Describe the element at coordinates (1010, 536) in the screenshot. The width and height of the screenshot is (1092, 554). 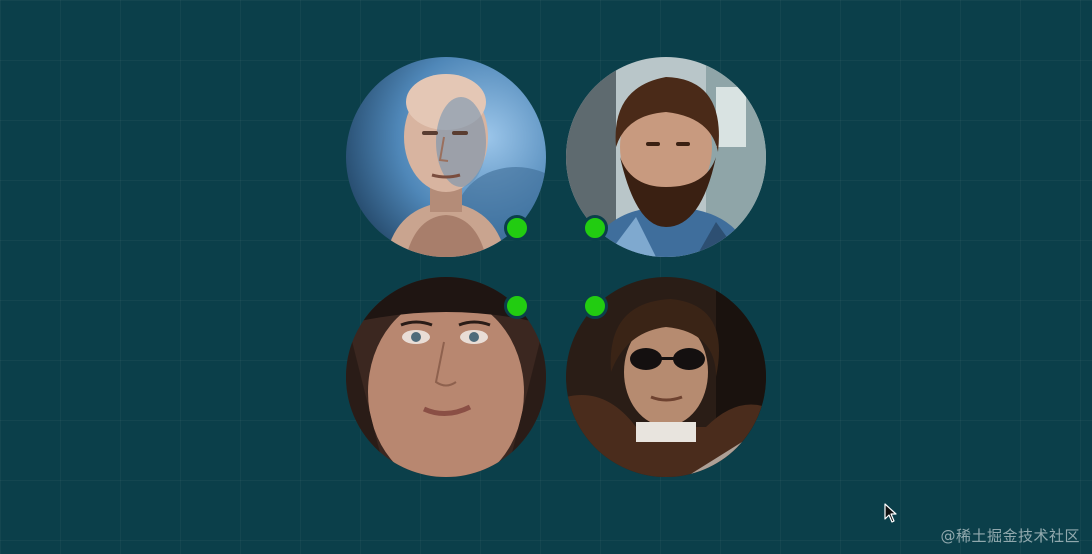
I see `watermark: @稀土掘金技术社区` at that location.